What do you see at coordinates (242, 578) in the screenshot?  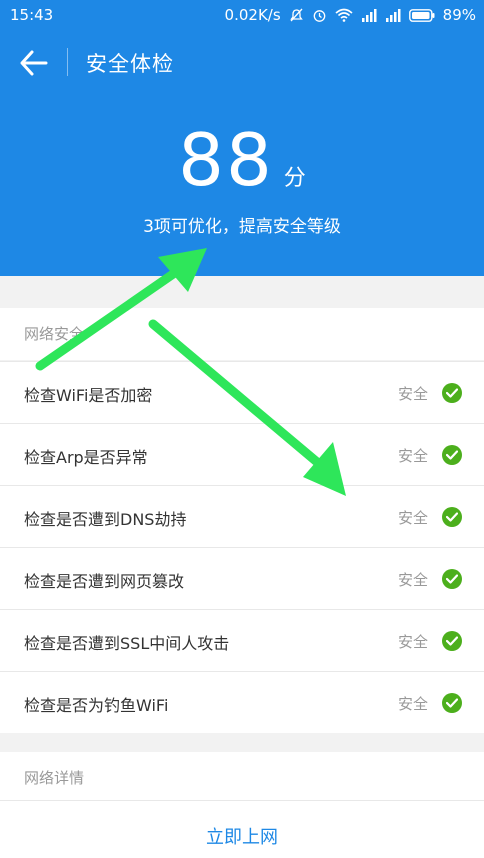 I see `check-row: 检查是否遭到网页篡改 安全` at bounding box center [242, 578].